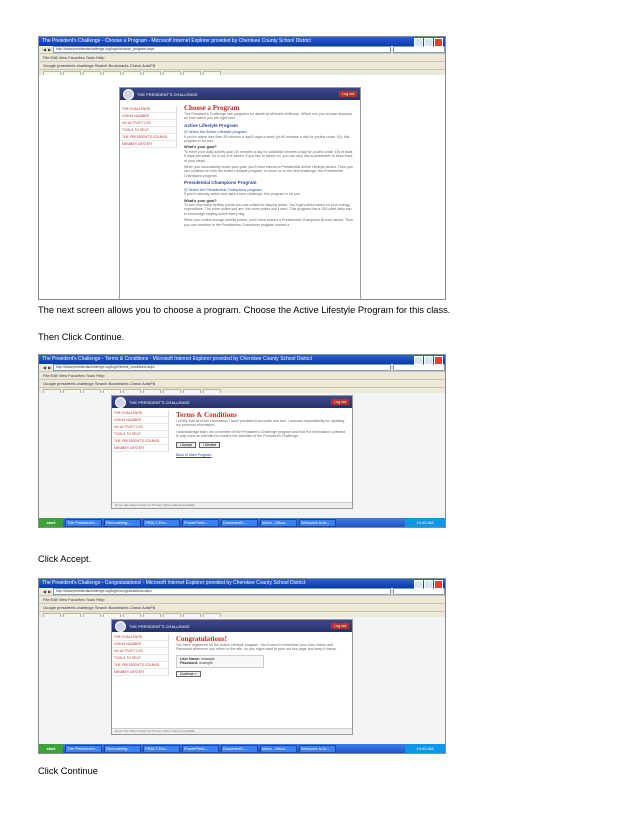 This screenshot has width=638, height=826. Describe the element at coordinates (186, 445) in the screenshot. I see `accept-button: I Accept` at that location.